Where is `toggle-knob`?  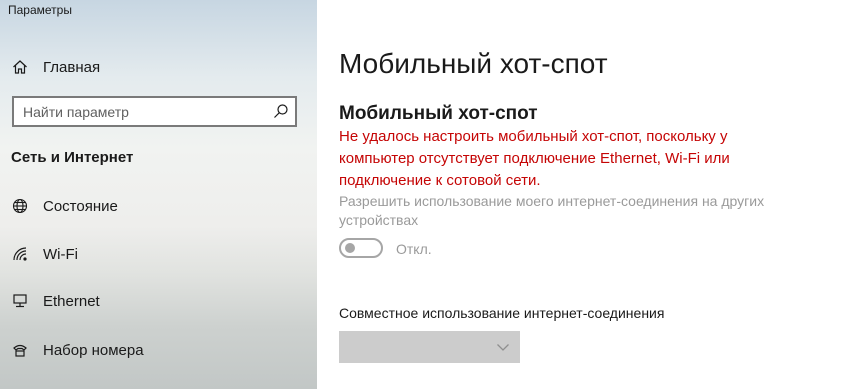 toggle-knob is located at coordinates (350, 248).